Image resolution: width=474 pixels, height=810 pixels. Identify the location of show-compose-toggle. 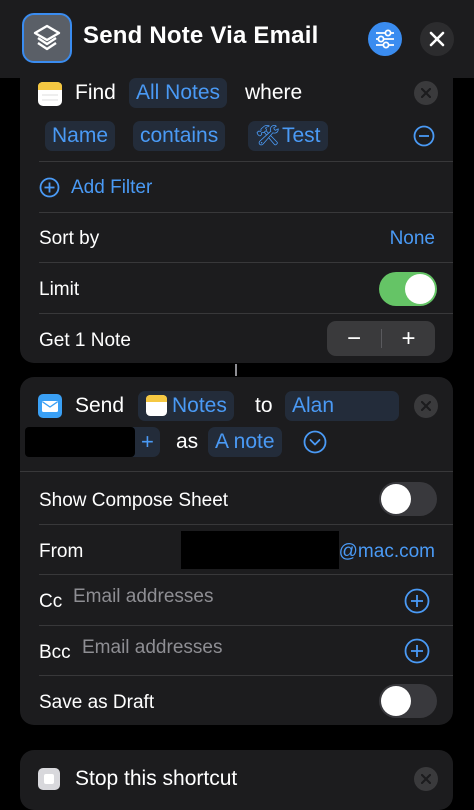
(408, 499).